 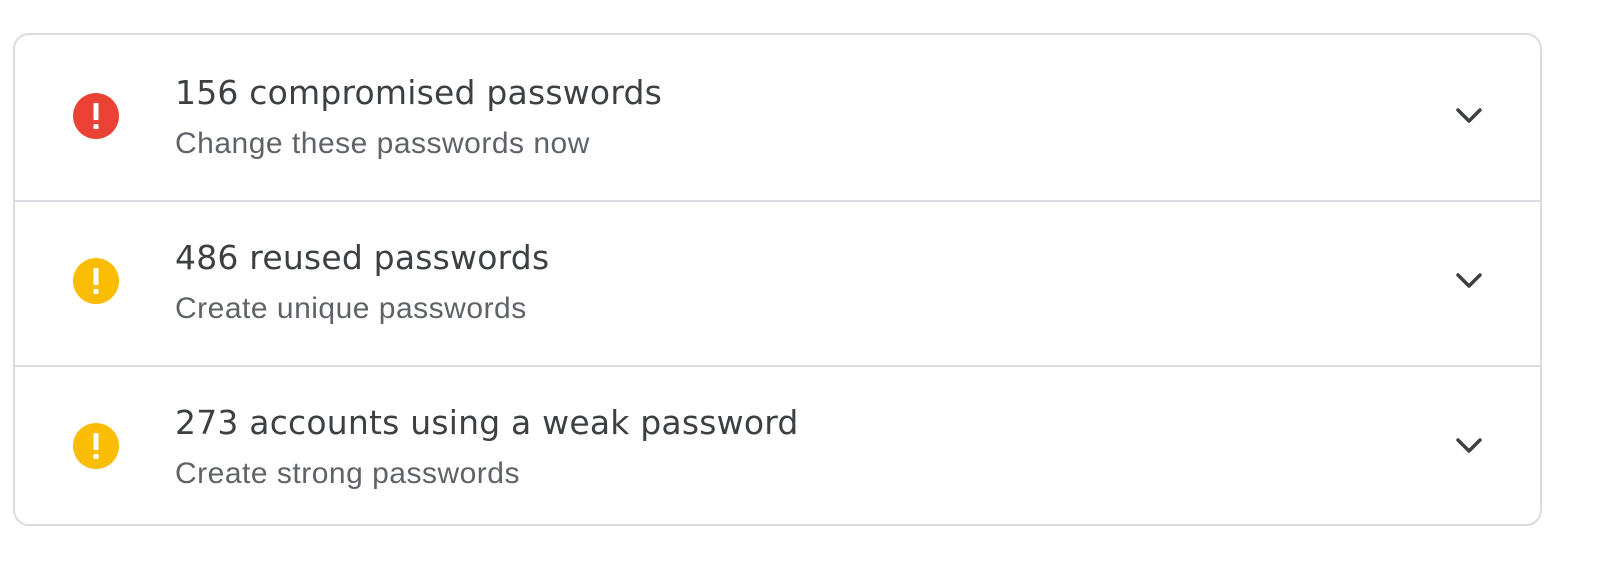 I want to click on issue-title: 156 compromised passwords, so click(x=419, y=92).